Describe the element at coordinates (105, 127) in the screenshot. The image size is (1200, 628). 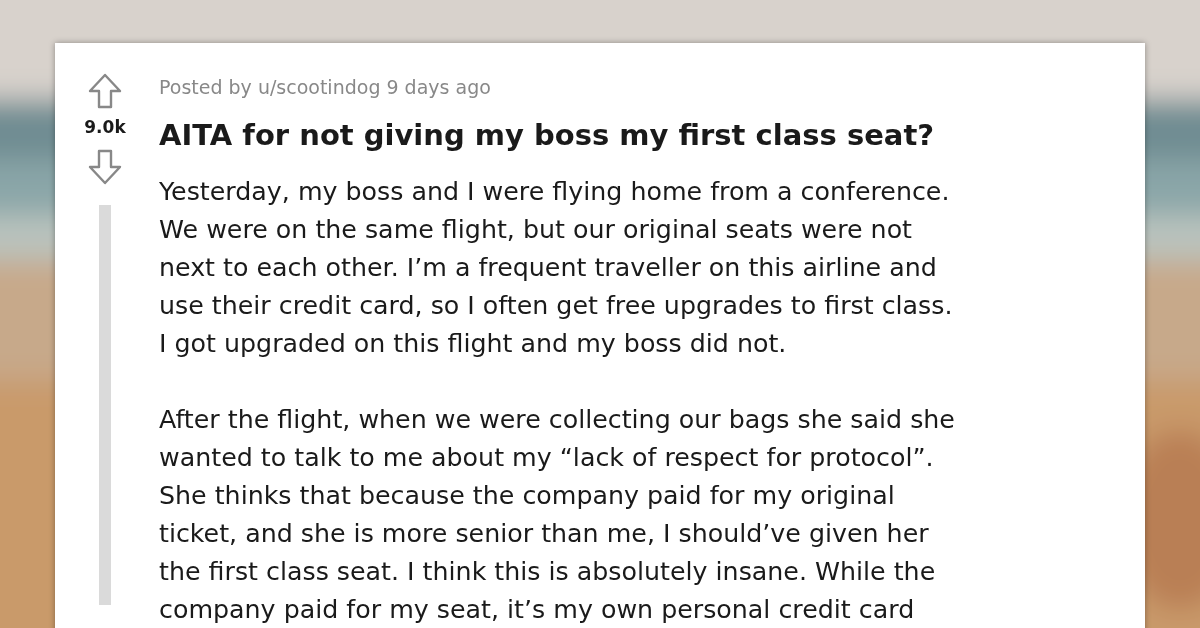
I see `vote-count: 9.0k` at that location.